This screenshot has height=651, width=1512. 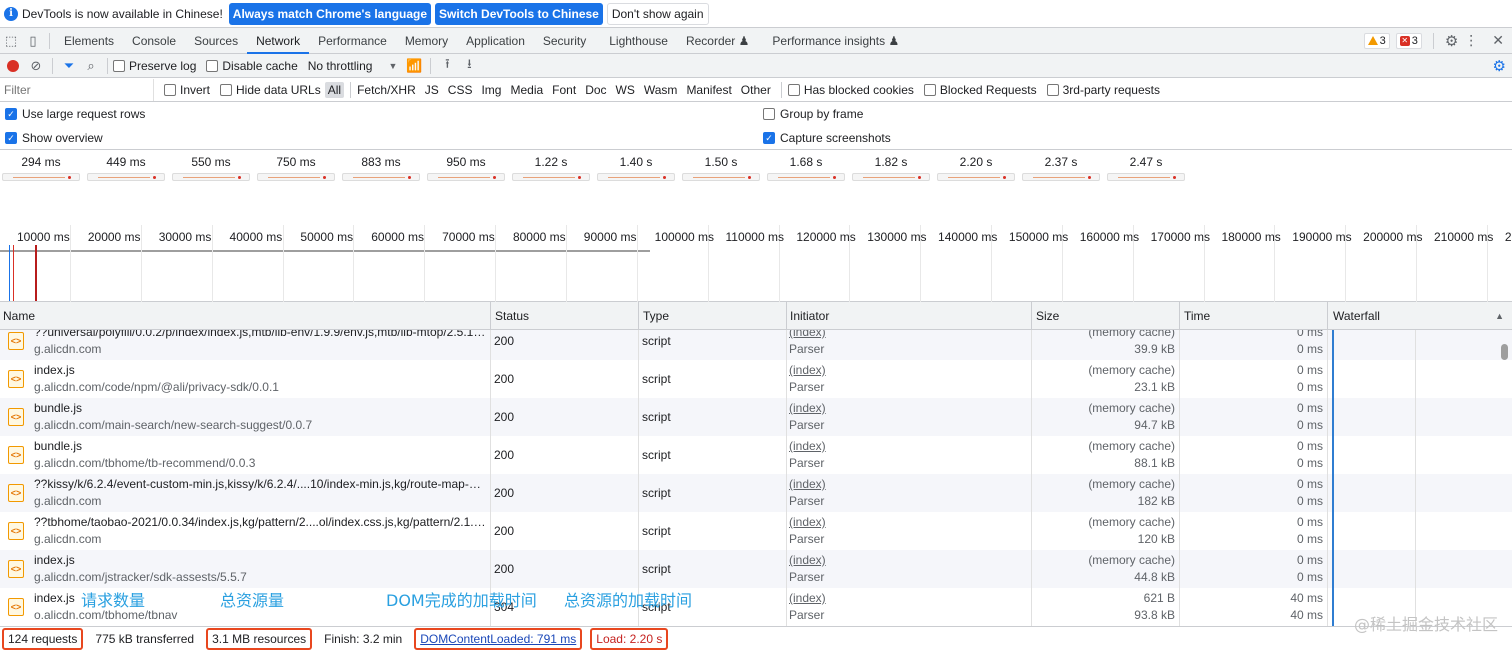 I want to click on clear-icon: ⊘, so click(x=36, y=66).